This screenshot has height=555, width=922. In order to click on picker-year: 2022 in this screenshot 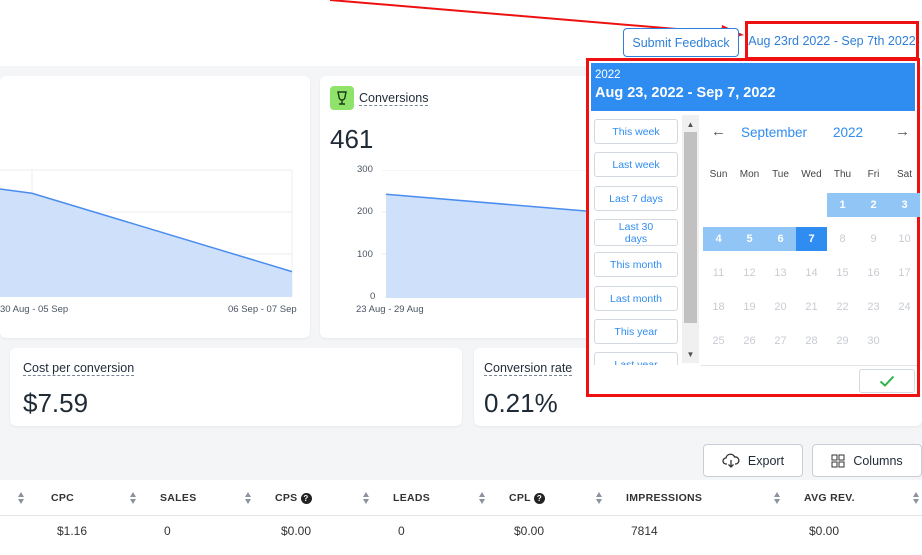, I will do `click(608, 75)`.